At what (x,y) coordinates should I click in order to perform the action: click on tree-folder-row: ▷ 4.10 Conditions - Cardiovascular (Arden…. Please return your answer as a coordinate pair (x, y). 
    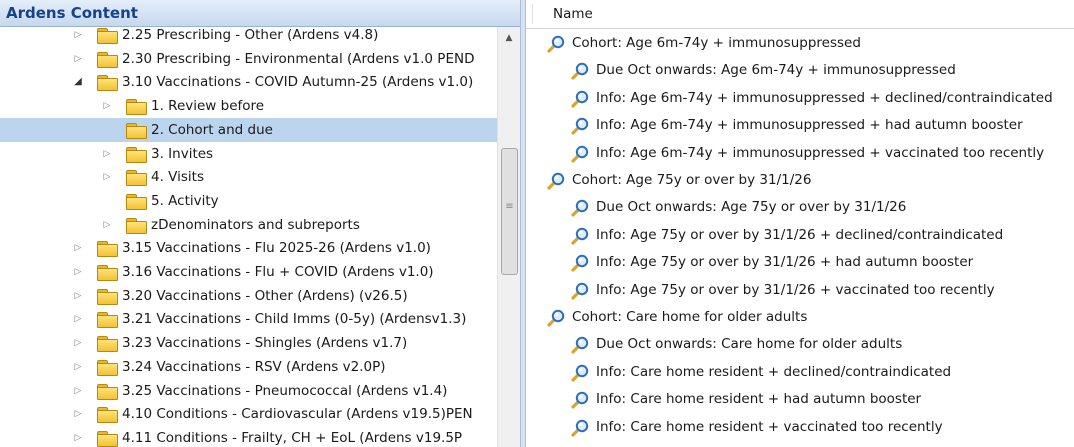
    Looking at the image, I should click on (248, 414).